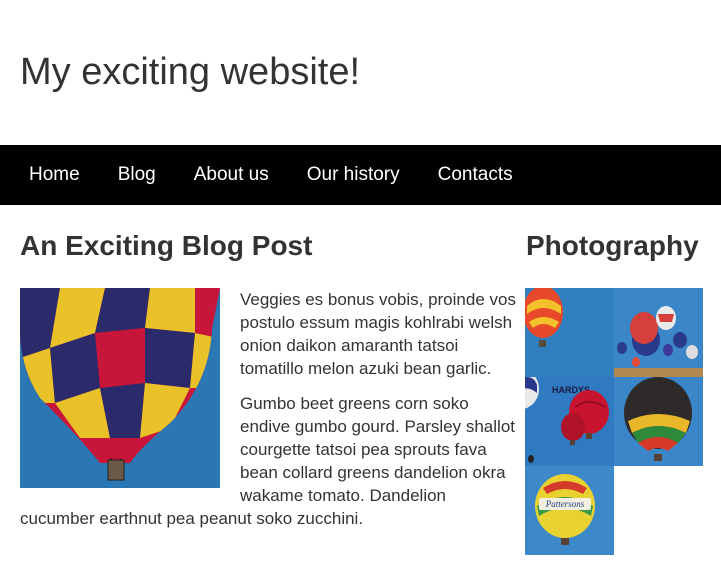 This screenshot has width=721, height=569. What do you see at coordinates (569, 510) in the screenshot?
I see `gallery-thumb-5: Pattersons` at bounding box center [569, 510].